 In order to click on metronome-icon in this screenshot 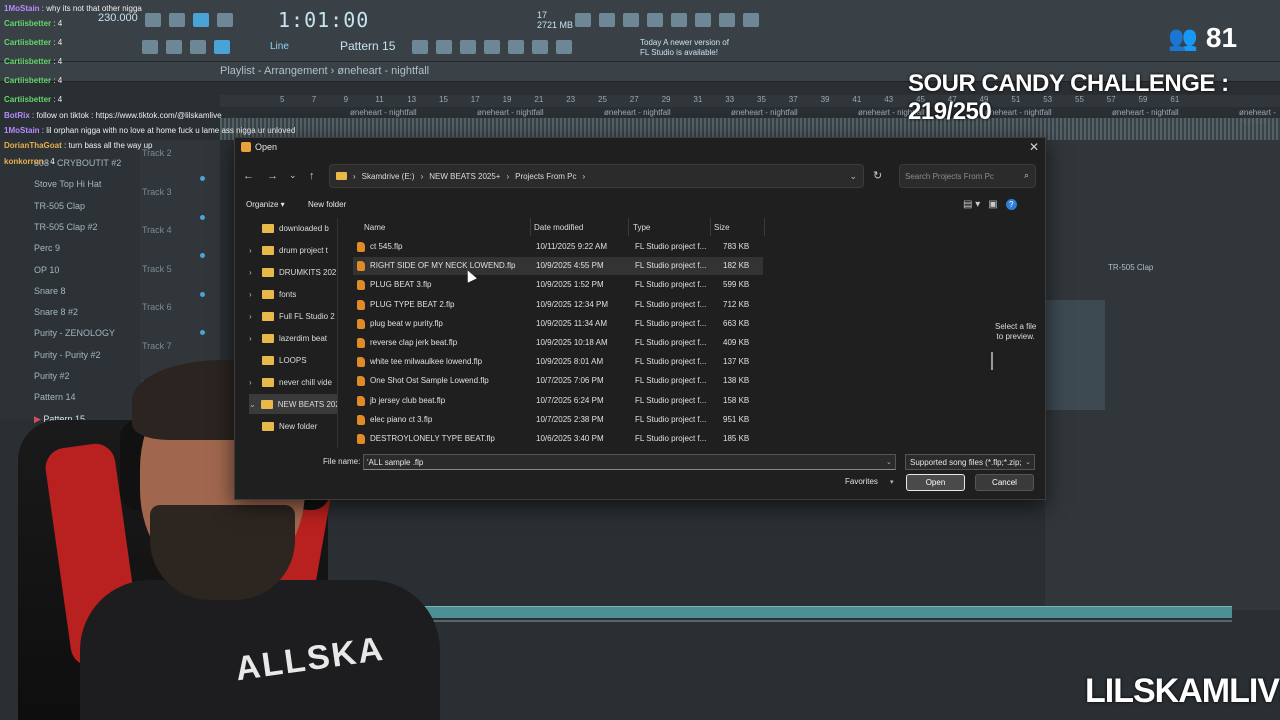, I will do `click(153, 20)`.